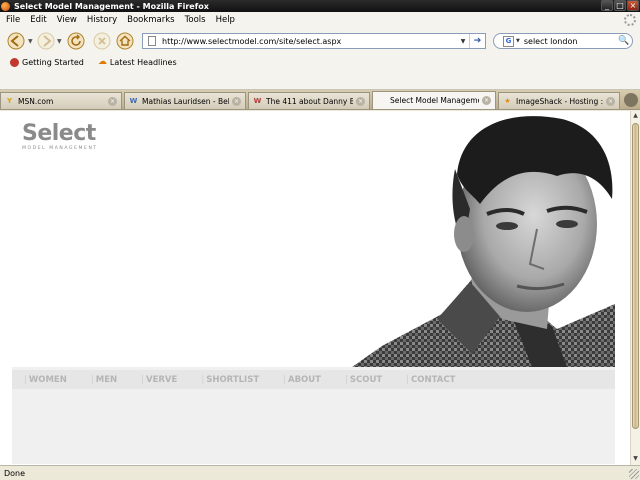 The height and width of the screenshot is (480, 640). What do you see at coordinates (625, 41) in the screenshot?
I see `search-icon: 🔍` at bounding box center [625, 41].